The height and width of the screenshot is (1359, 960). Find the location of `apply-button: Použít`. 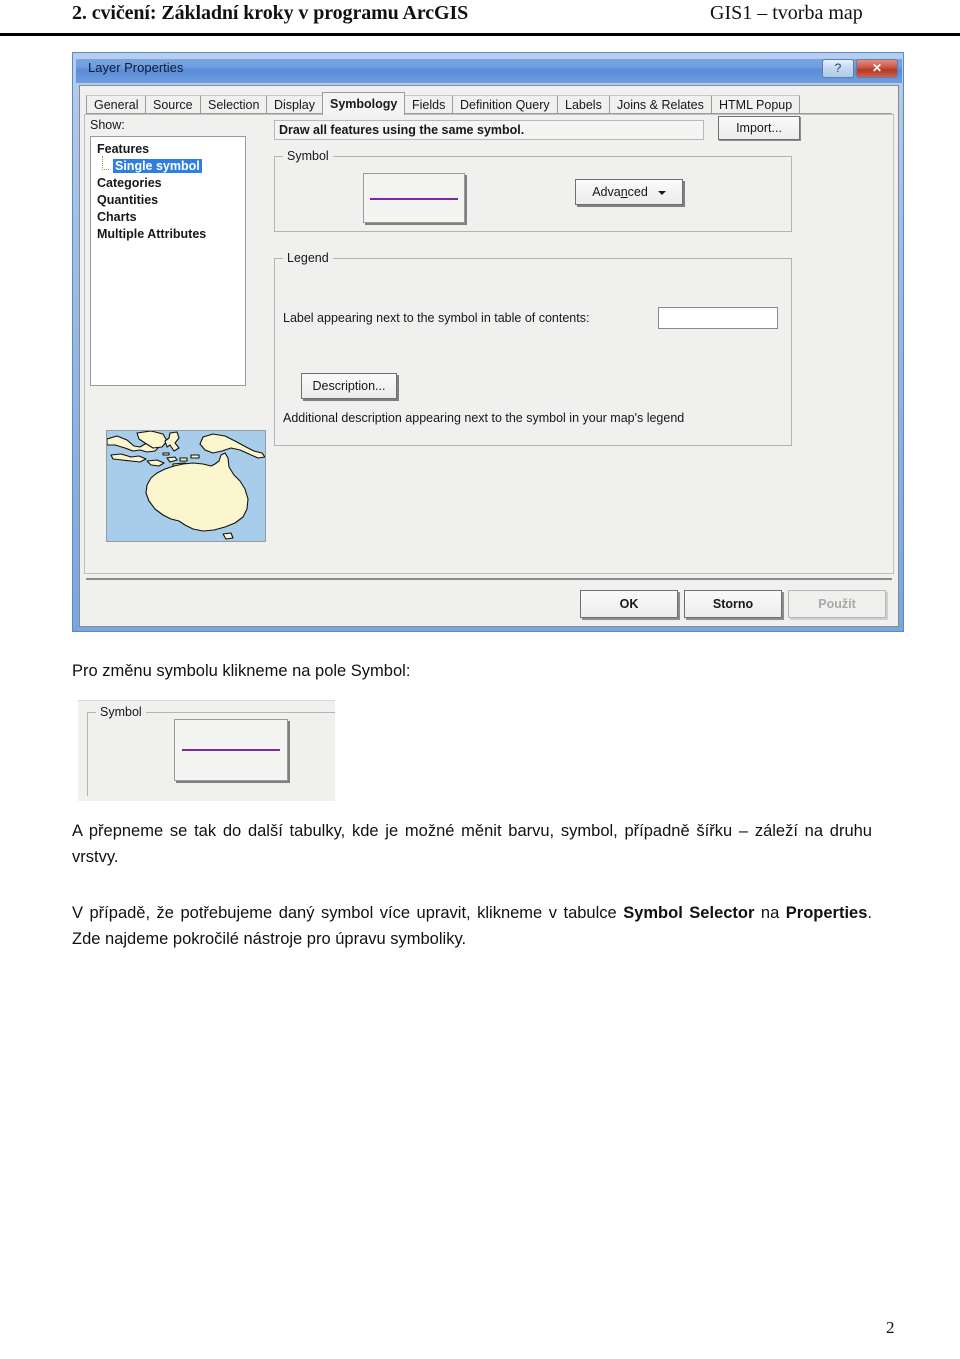

apply-button: Použít is located at coordinates (837, 604).